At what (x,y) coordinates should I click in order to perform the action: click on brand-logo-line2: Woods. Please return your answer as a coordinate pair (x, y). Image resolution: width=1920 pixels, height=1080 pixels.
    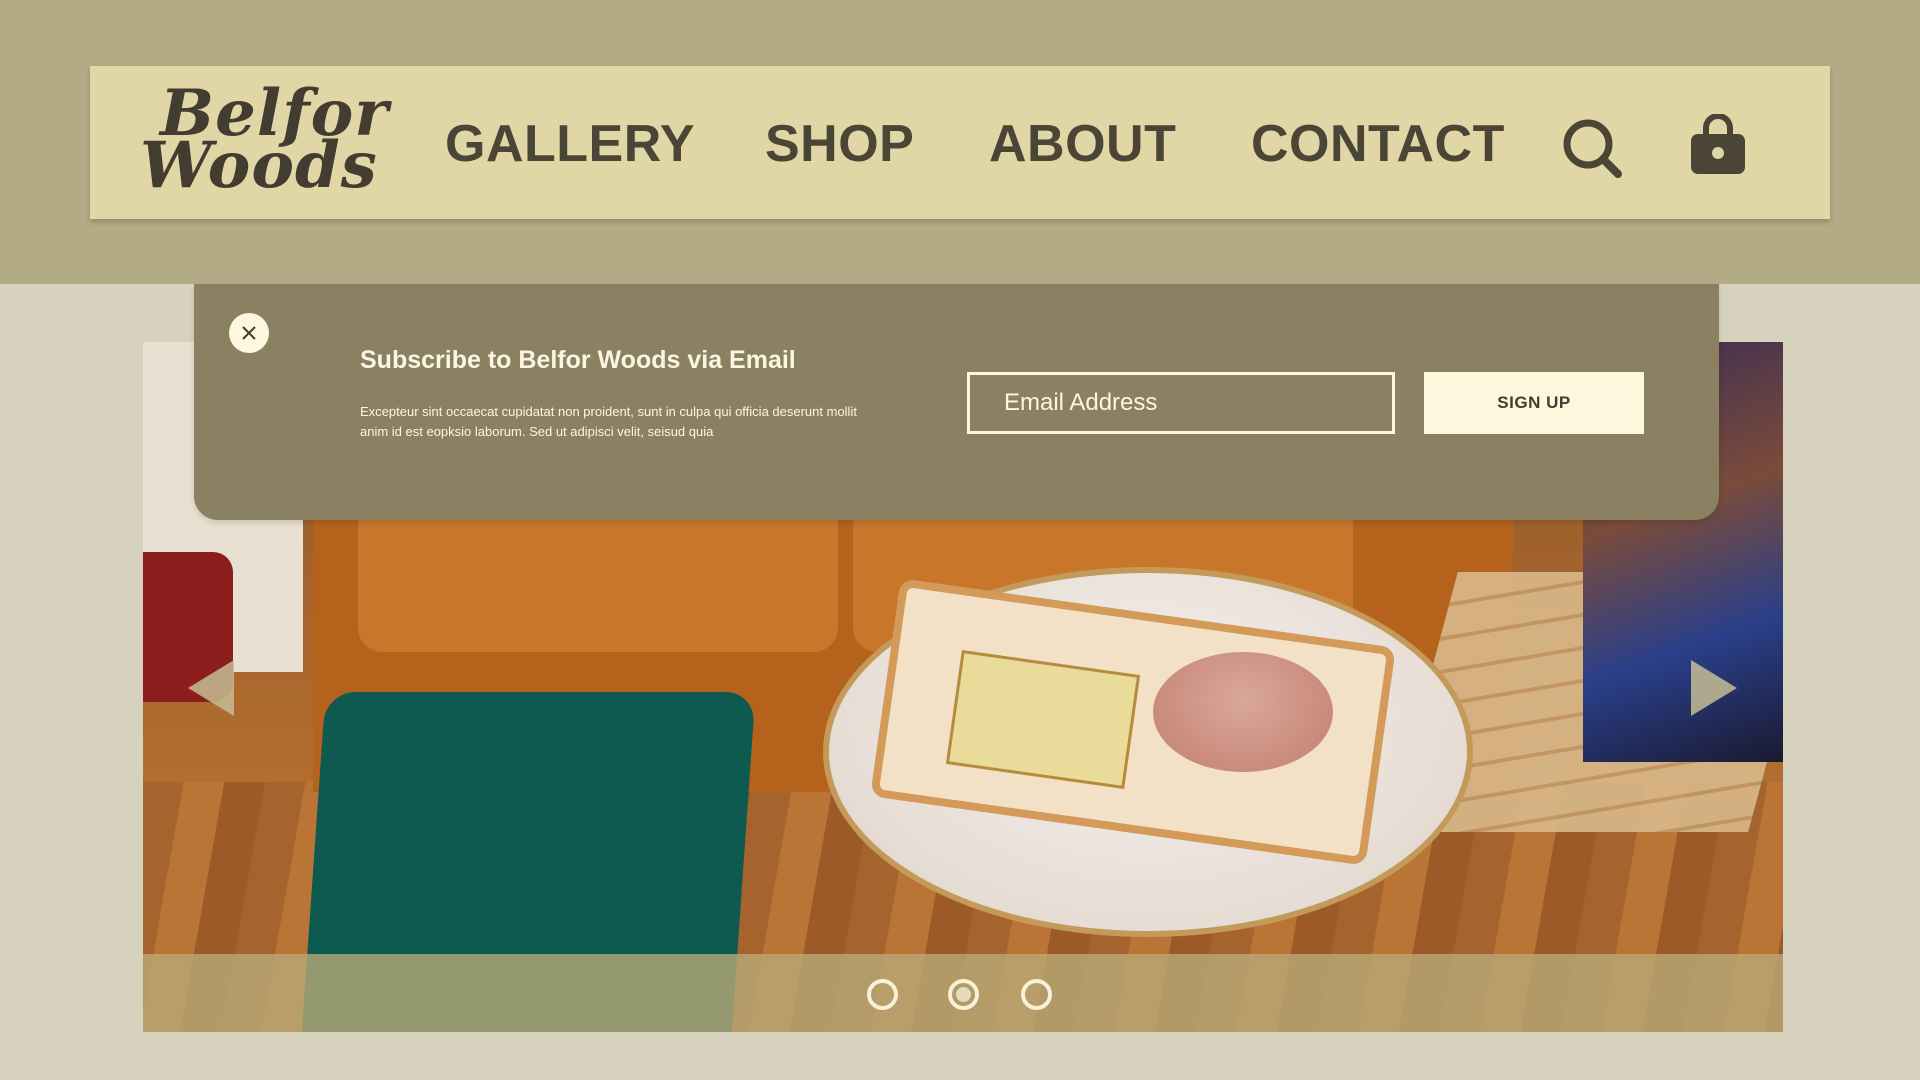
    Looking at the image, I should click on (259, 165).